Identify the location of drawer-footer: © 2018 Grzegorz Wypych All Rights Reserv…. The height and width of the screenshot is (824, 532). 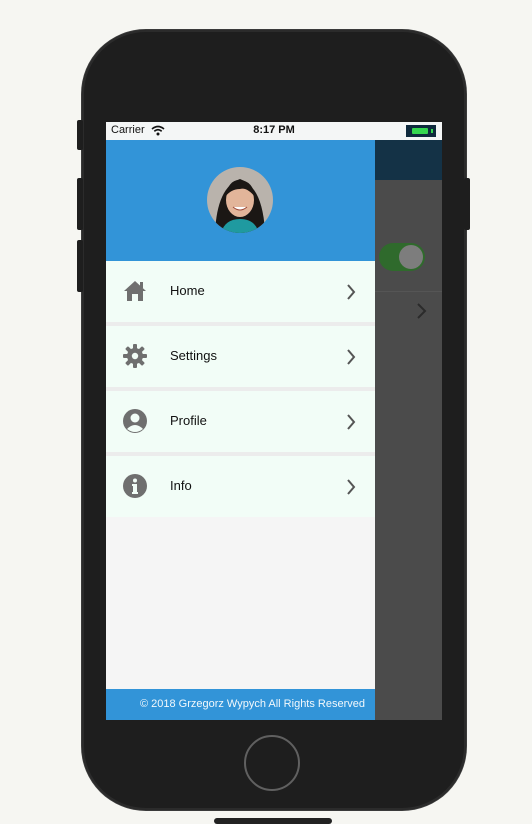
(240, 704).